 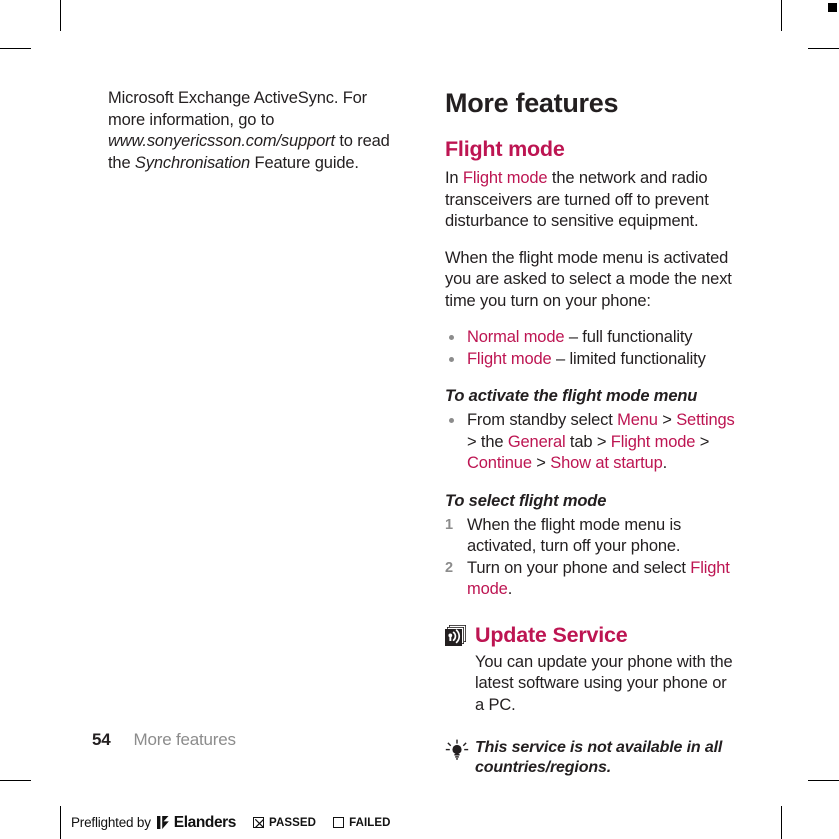 I want to click on crop-mark-top-left-horizontal, so click(x=15, y=48).